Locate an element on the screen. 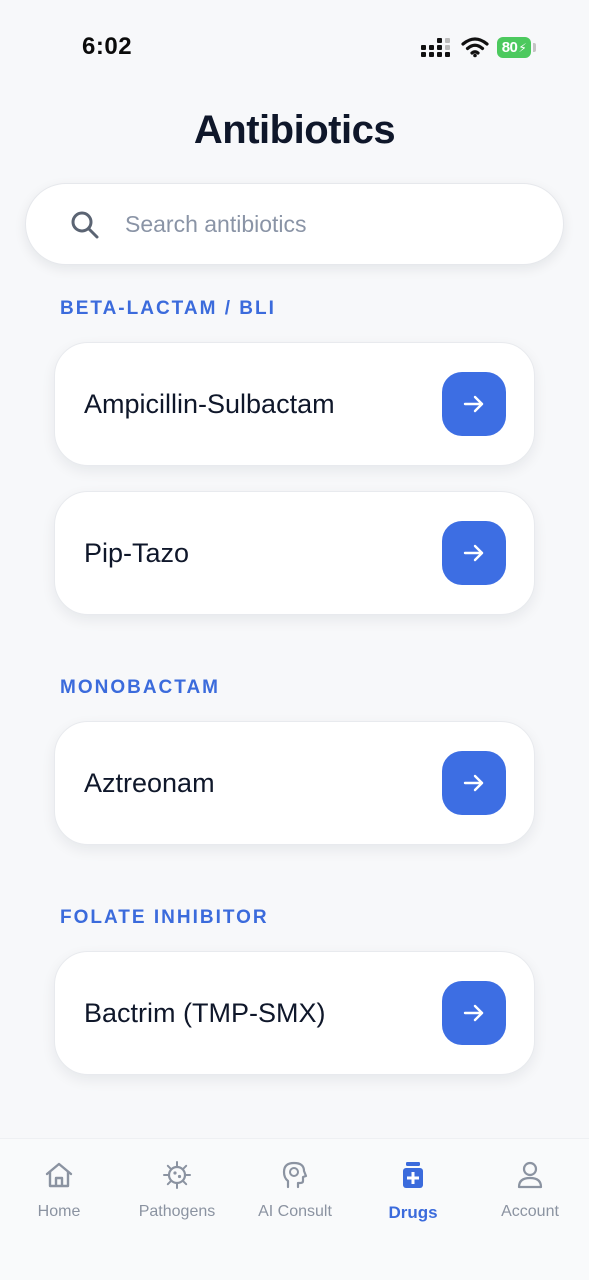 The height and width of the screenshot is (1280, 589). charging-icon: ⚡ is located at coordinates (522, 47).